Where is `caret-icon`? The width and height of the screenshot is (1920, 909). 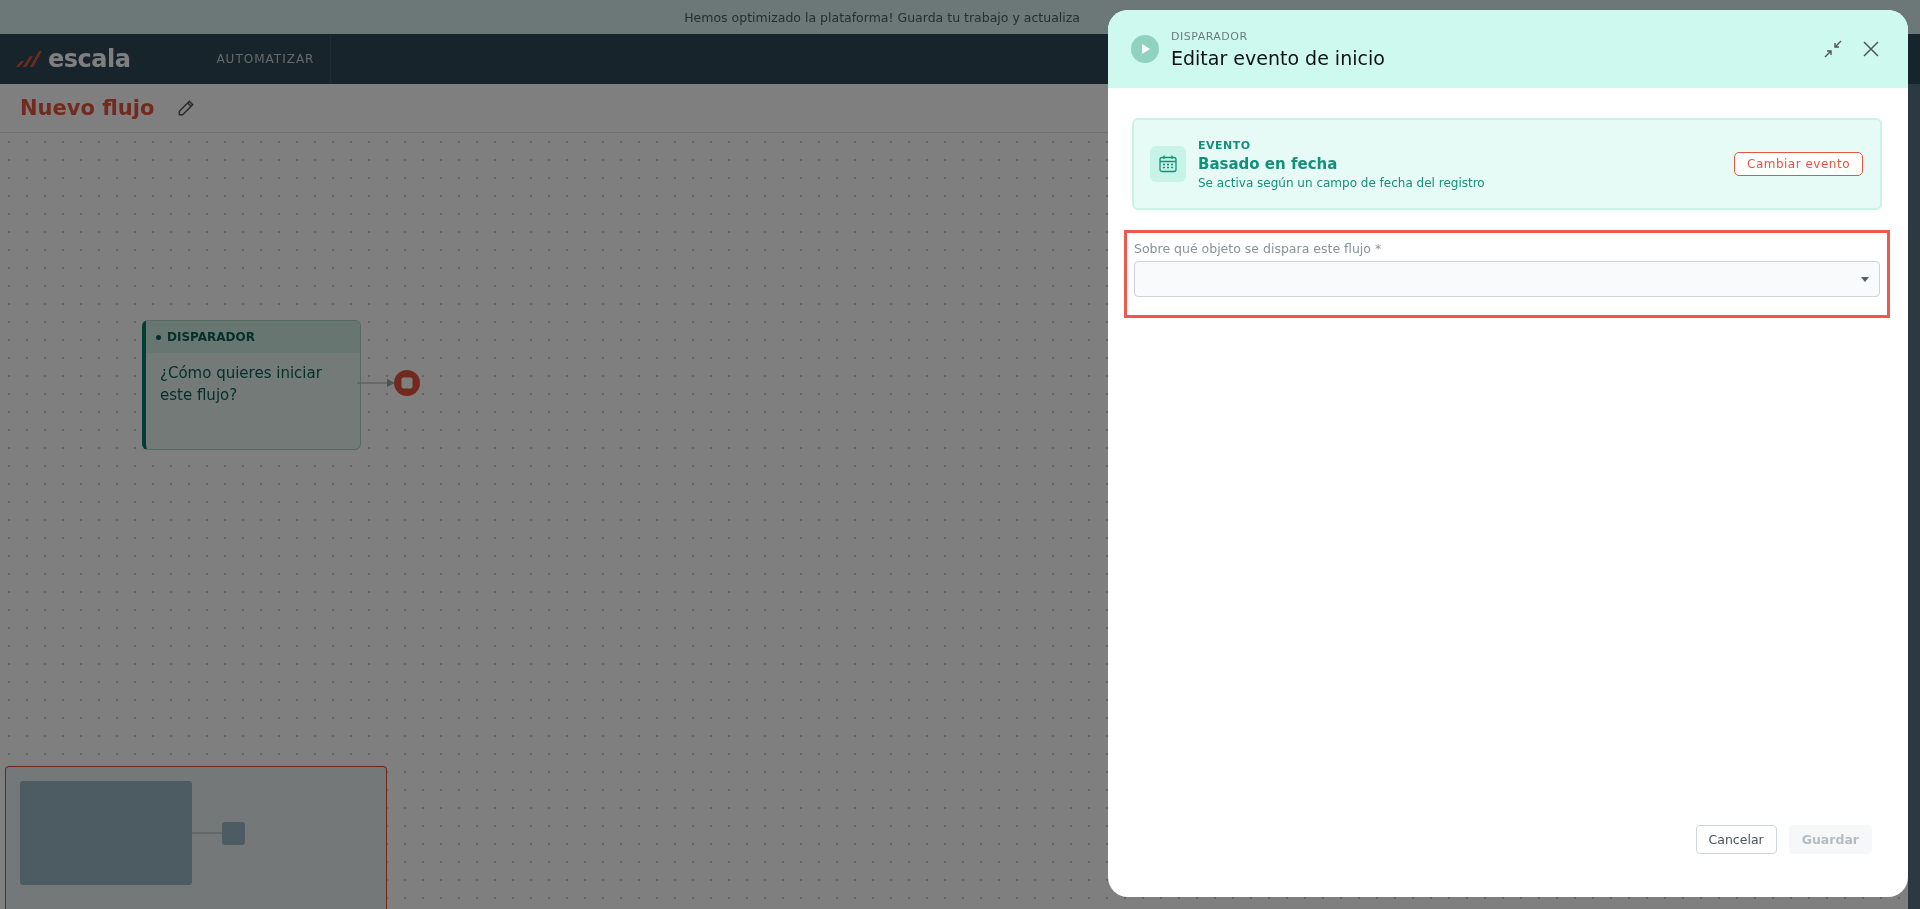 caret-icon is located at coordinates (1865, 279).